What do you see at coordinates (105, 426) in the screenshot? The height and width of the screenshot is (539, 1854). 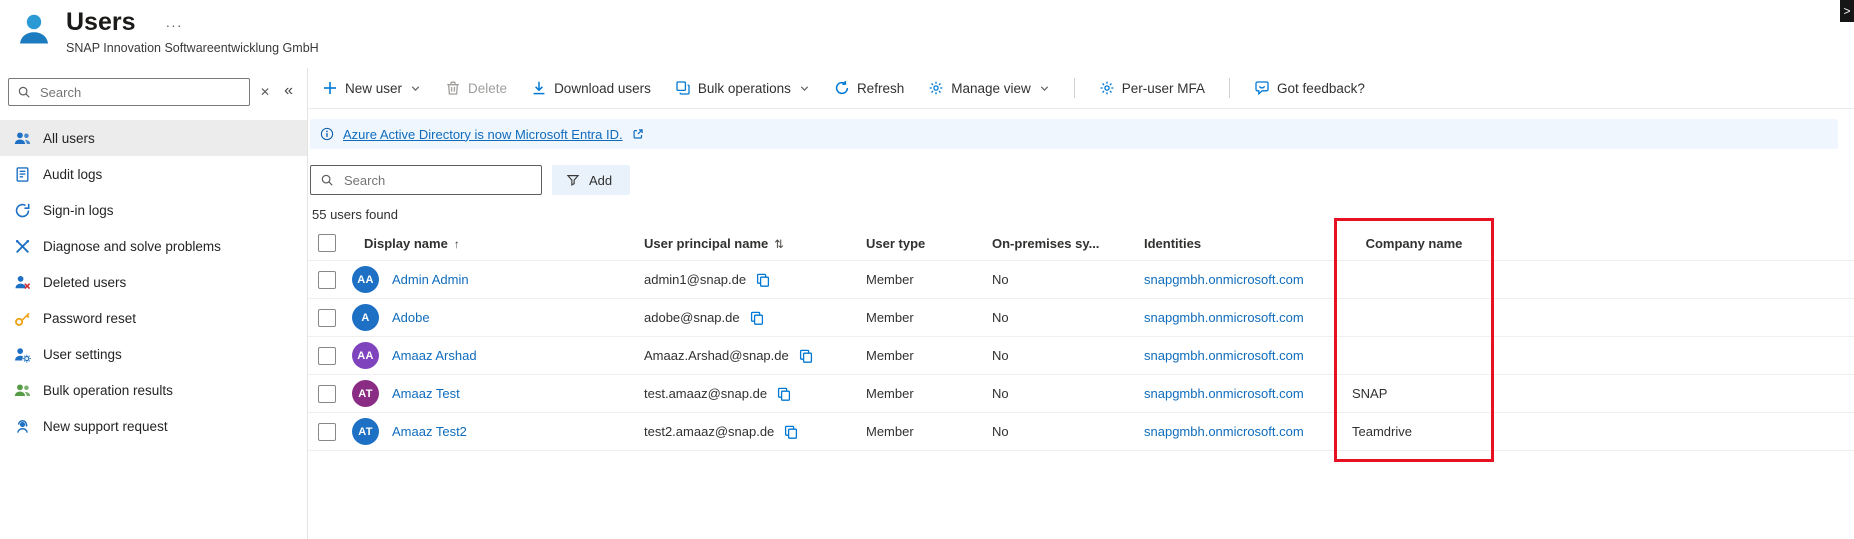 I see `sidebar-item-label: New support request` at bounding box center [105, 426].